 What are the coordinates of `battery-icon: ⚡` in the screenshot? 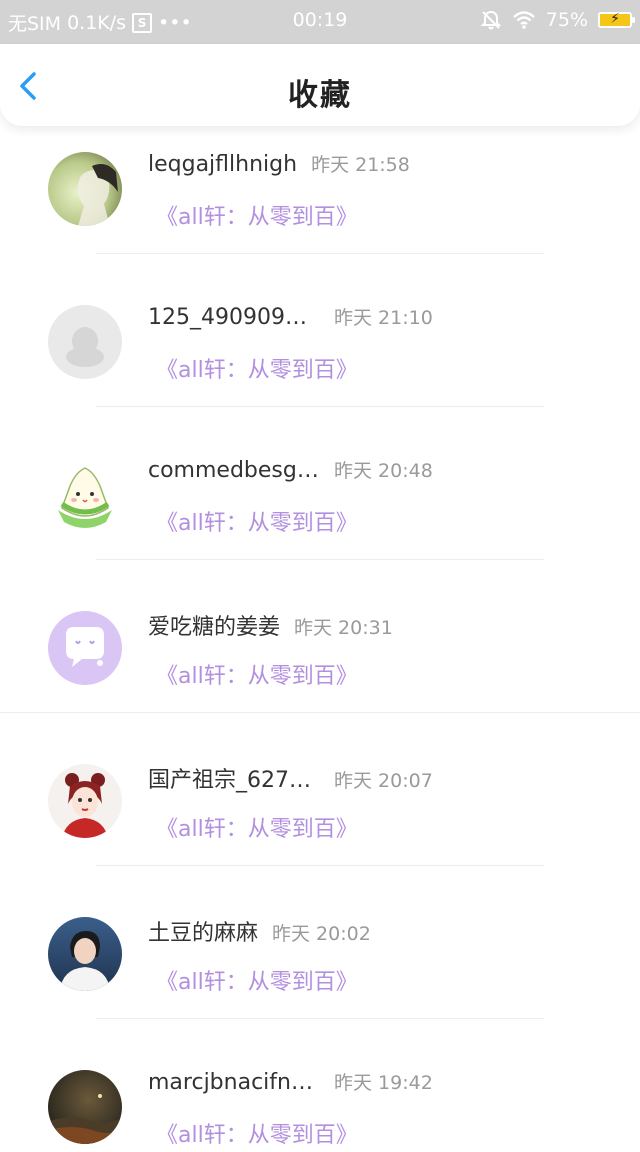 It's located at (616, 19).